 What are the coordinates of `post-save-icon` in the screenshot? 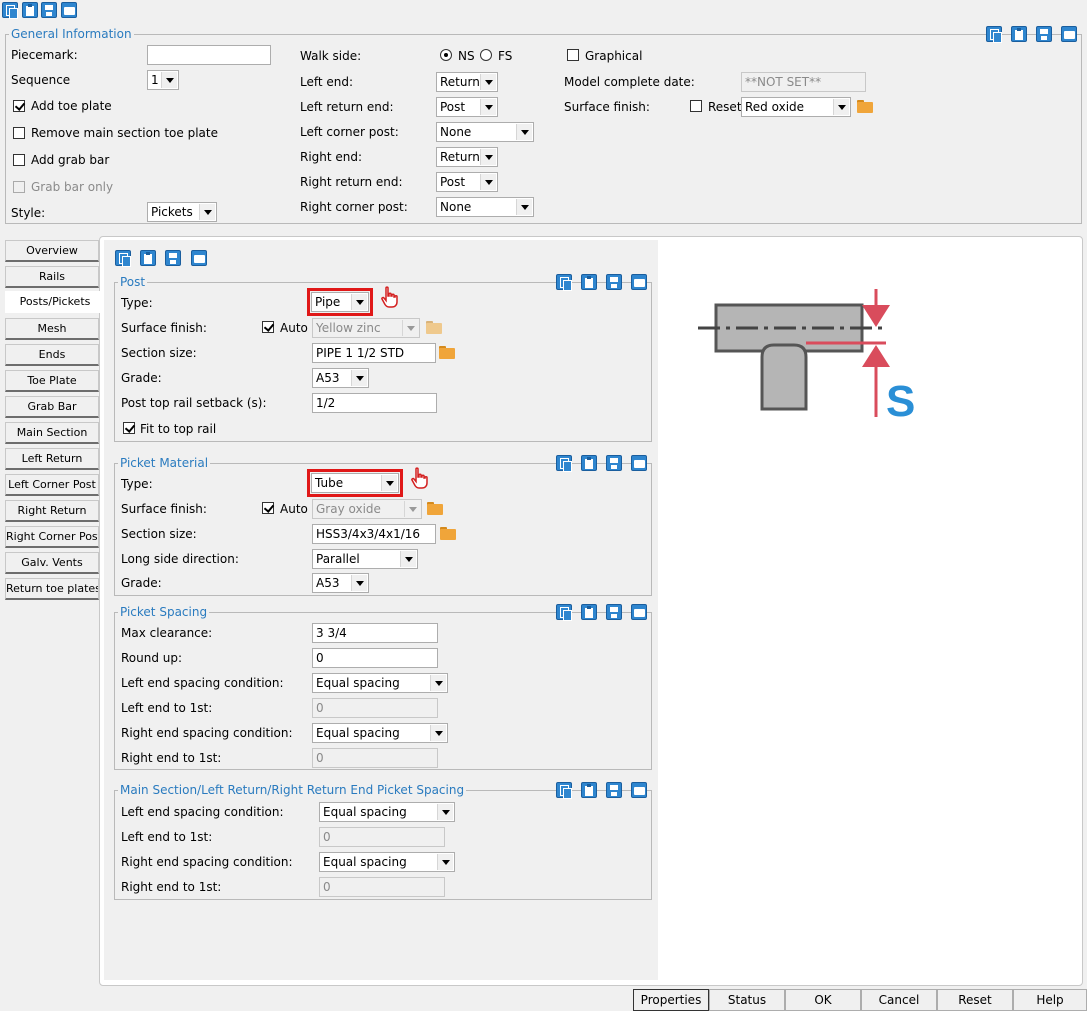 It's located at (614, 282).